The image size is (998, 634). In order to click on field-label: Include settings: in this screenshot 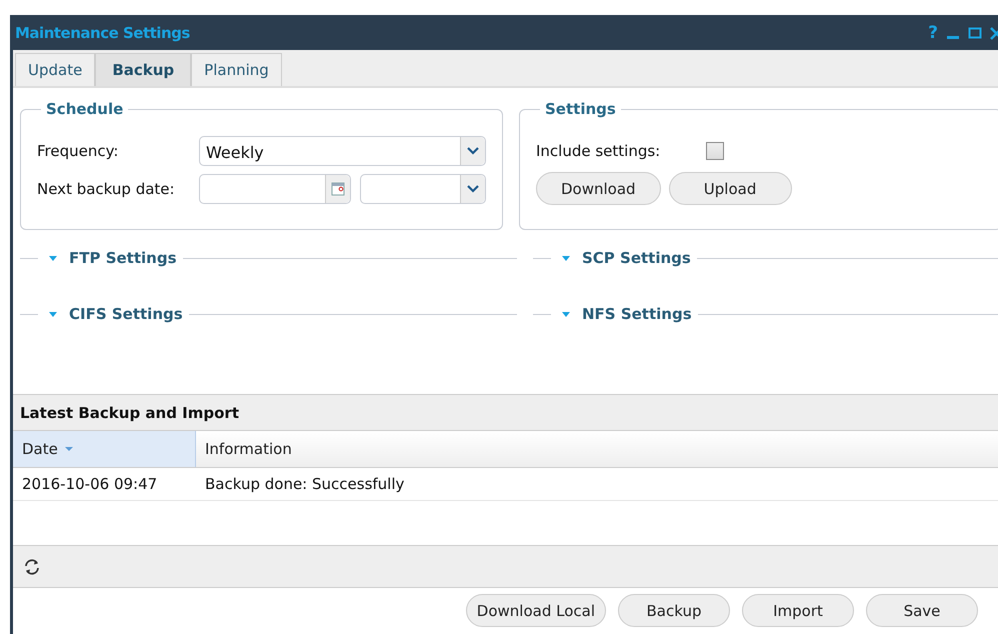, I will do `click(599, 151)`.